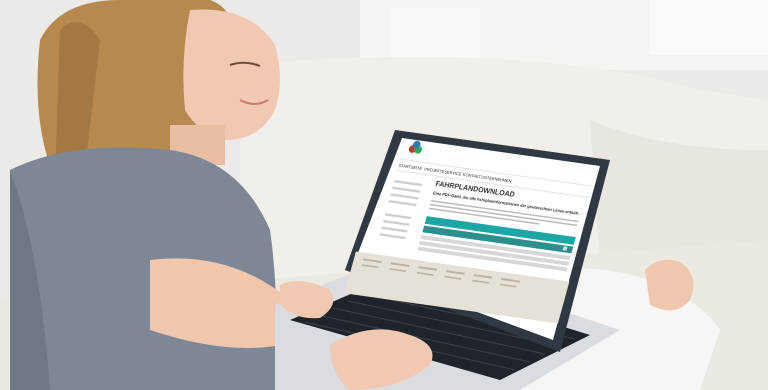  Describe the element at coordinates (435, 33) in the screenshot. I see `window-pane` at that location.